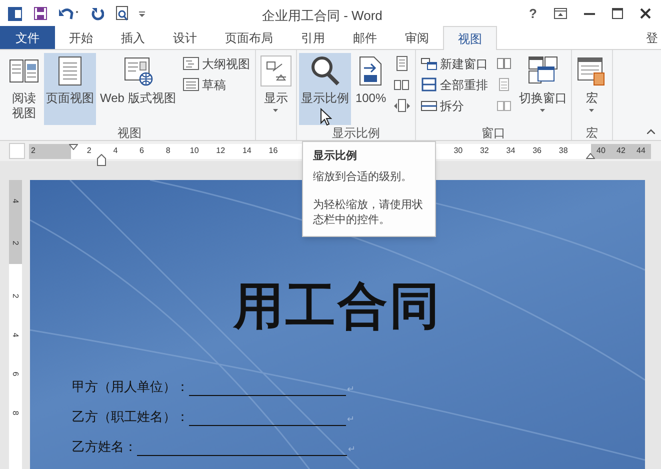 This screenshot has height=469, width=661. What do you see at coordinates (621, 151) in the screenshot?
I see `ruler-number: 42` at bounding box center [621, 151].